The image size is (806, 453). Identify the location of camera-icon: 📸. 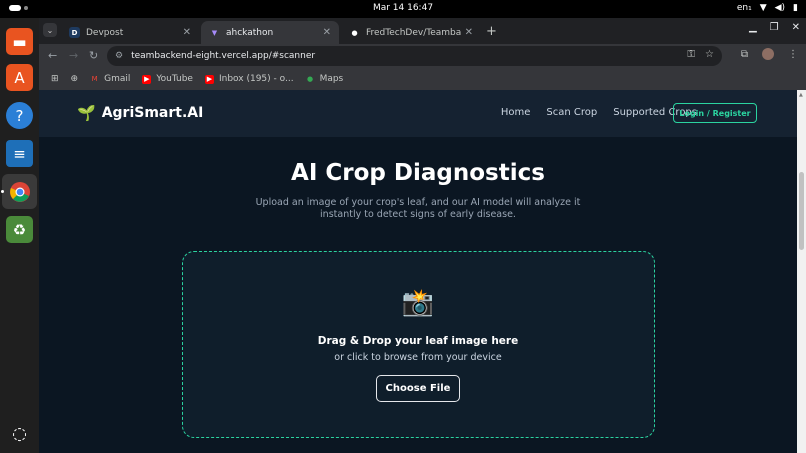
(418, 303).